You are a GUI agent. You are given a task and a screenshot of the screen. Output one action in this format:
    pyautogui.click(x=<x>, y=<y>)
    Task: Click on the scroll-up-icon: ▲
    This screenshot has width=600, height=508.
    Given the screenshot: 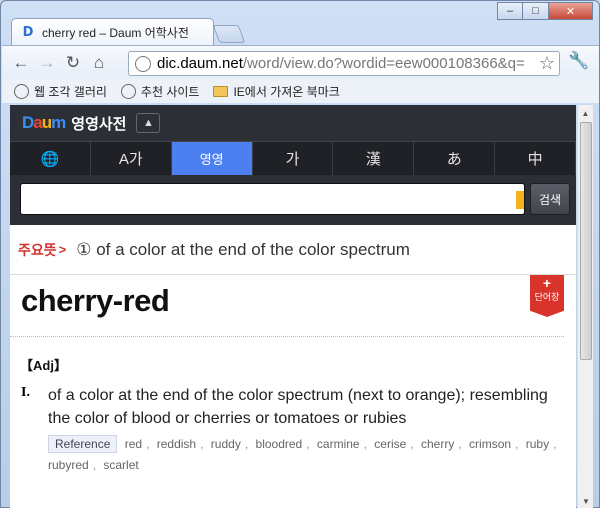 What is the action you would take?
    pyautogui.click(x=585, y=113)
    